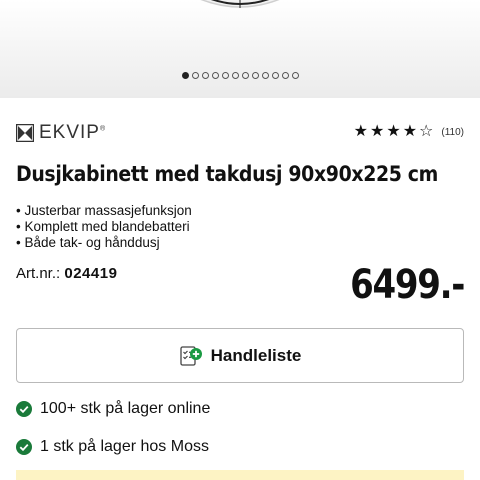 This screenshot has height=480, width=480. I want to click on product-title: Dusjkabinett med takdusj 90x90x225 cm, so click(227, 174).